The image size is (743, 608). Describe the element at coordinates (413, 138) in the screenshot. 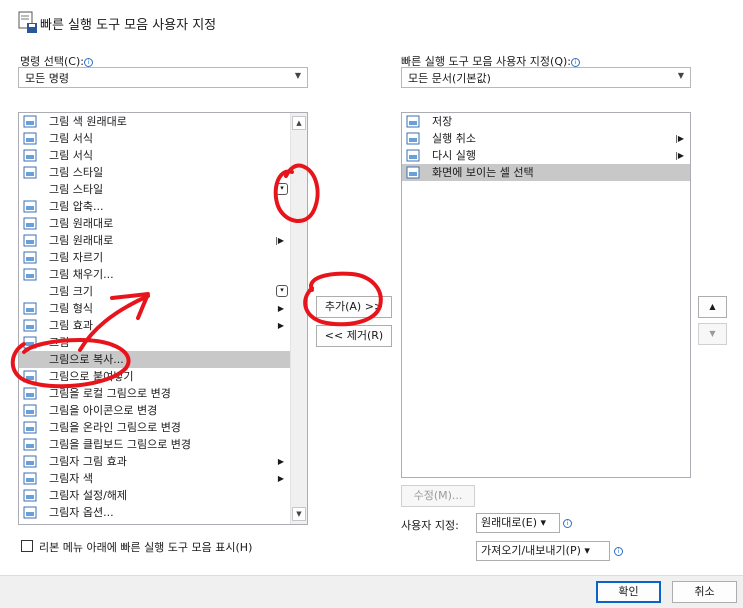

I see `undo-icon` at that location.